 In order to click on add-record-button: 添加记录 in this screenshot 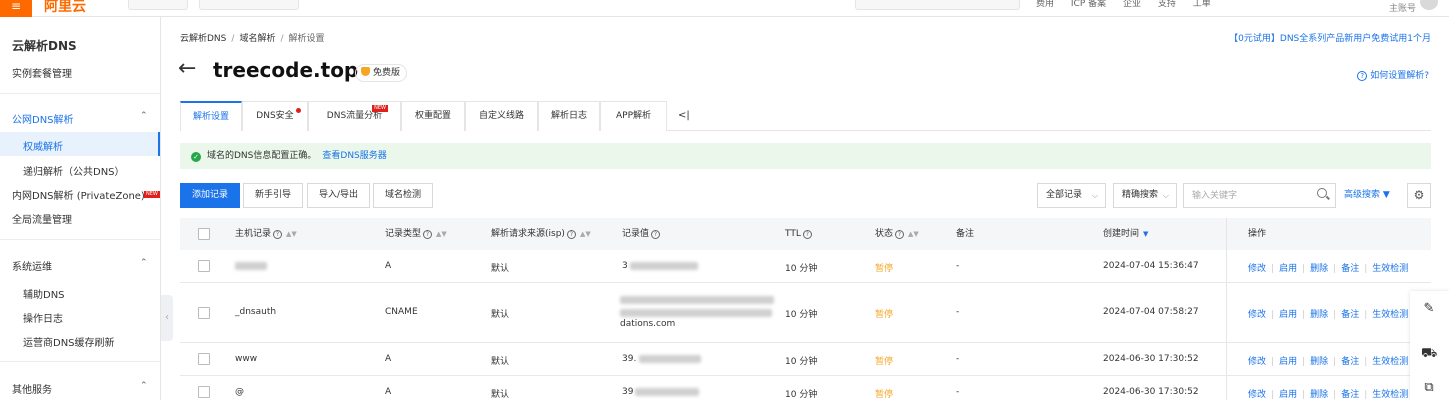, I will do `click(210, 195)`.